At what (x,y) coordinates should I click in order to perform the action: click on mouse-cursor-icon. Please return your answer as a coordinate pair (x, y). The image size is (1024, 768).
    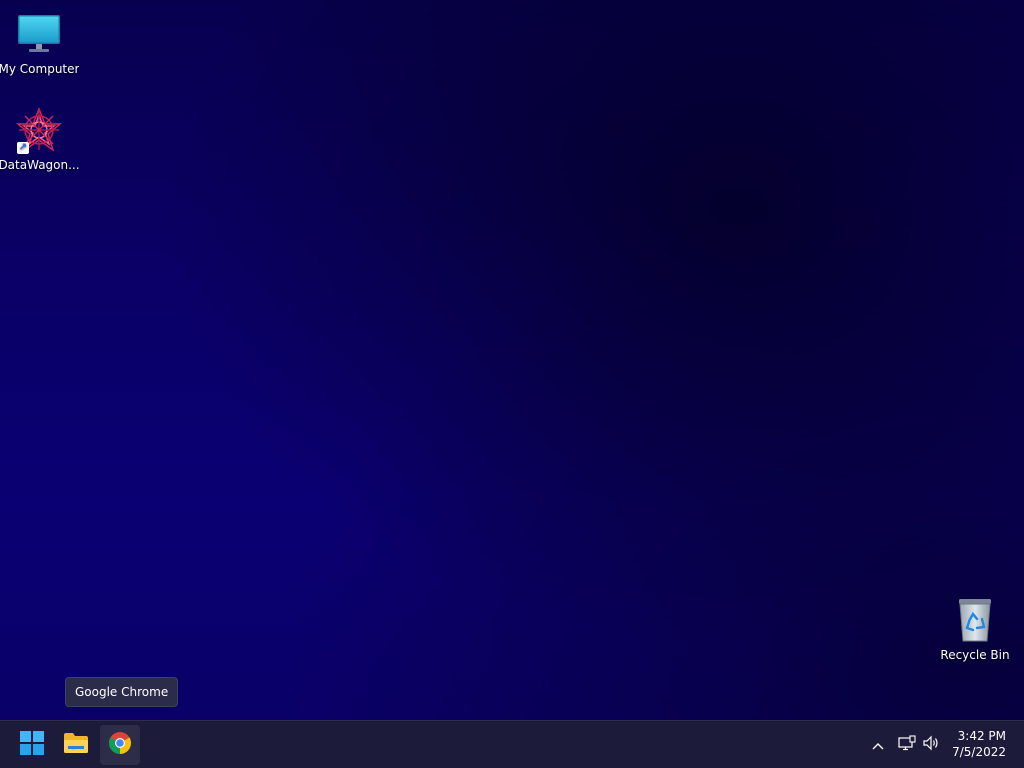
    Looking at the image, I should click on (122, 765).